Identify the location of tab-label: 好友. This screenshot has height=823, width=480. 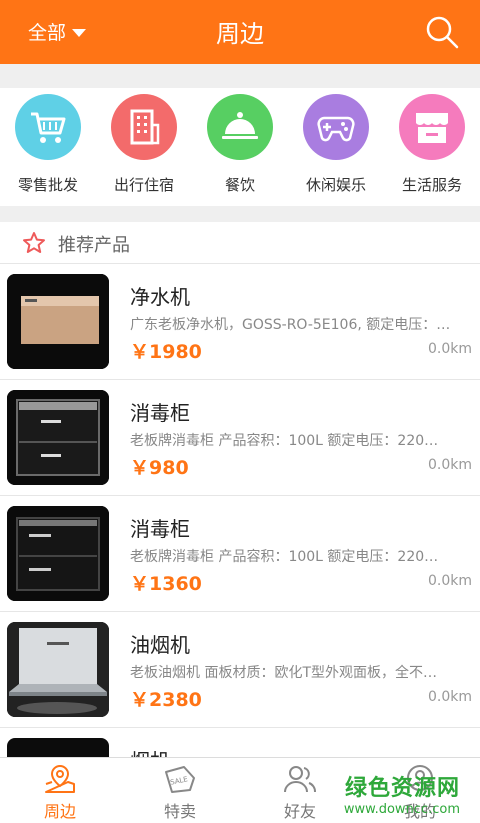
(299, 811).